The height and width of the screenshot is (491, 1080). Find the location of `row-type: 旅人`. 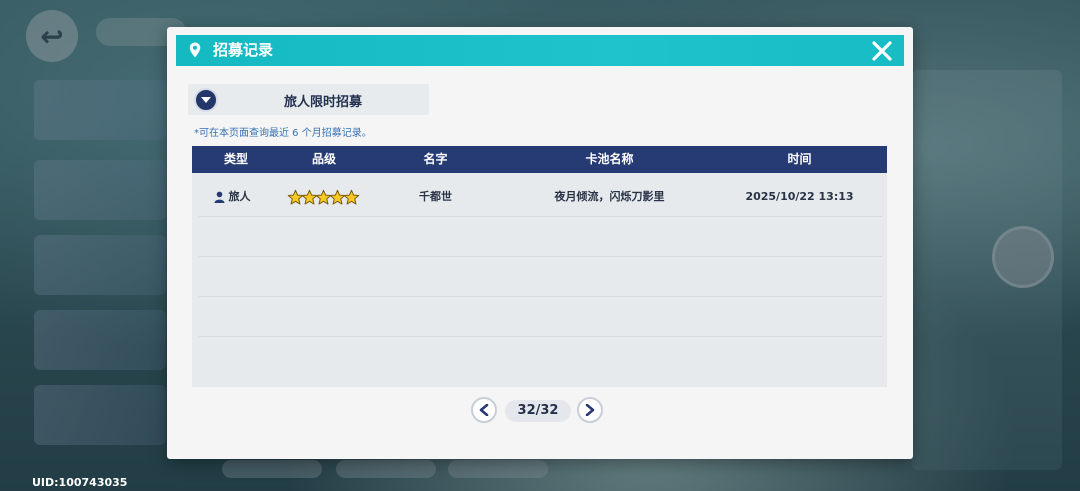

row-type: 旅人 is located at coordinates (239, 196).